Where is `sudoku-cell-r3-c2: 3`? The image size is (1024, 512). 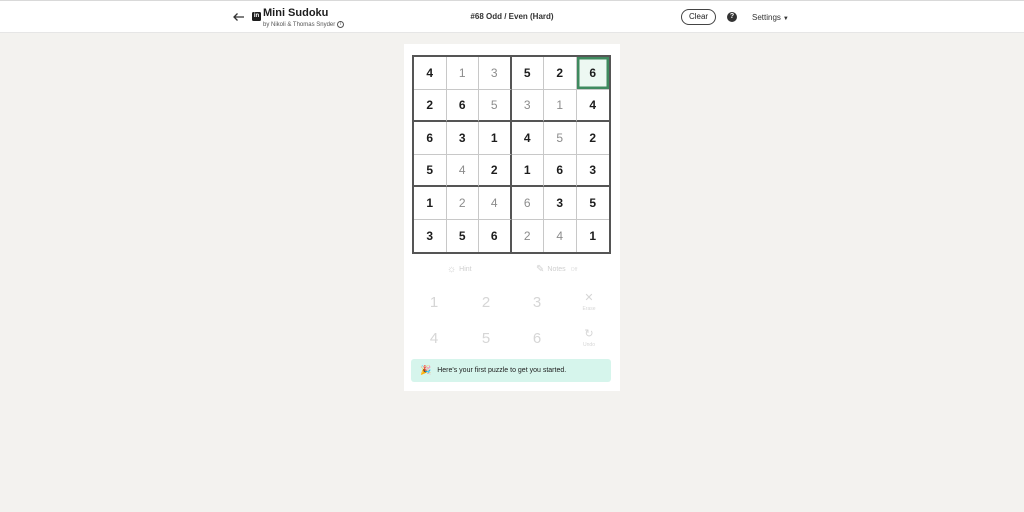
sudoku-cell-r3-c2: 3 is located at coordinates (462, 138).